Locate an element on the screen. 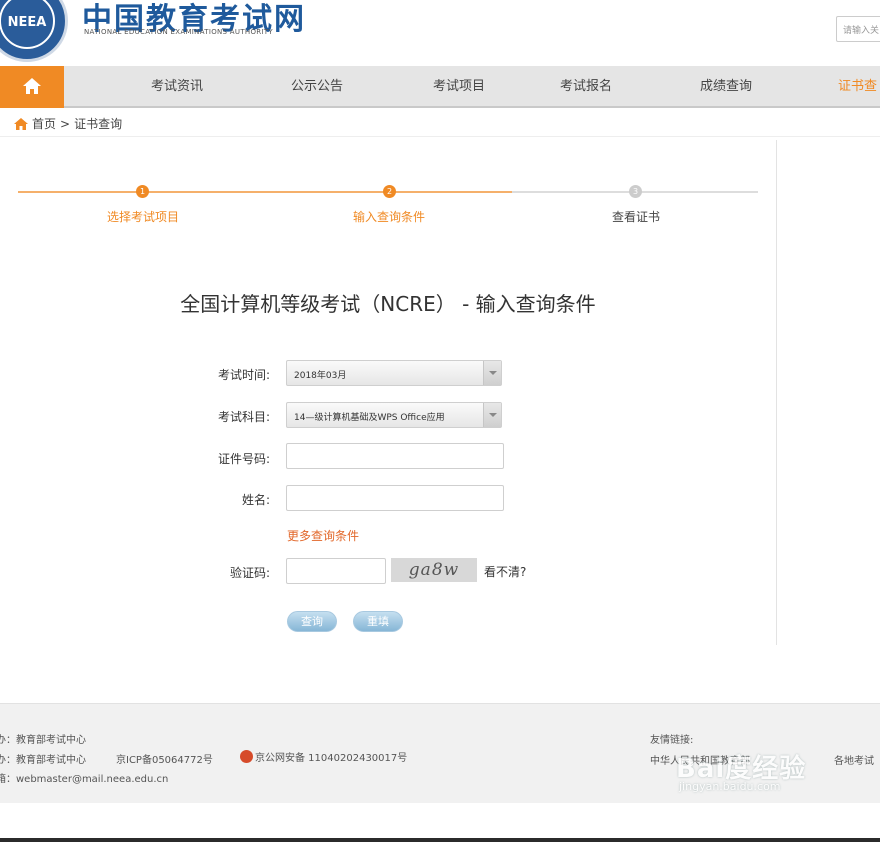  more-conditions-link: 更多查询条件 is located at coordinates (323, 535).